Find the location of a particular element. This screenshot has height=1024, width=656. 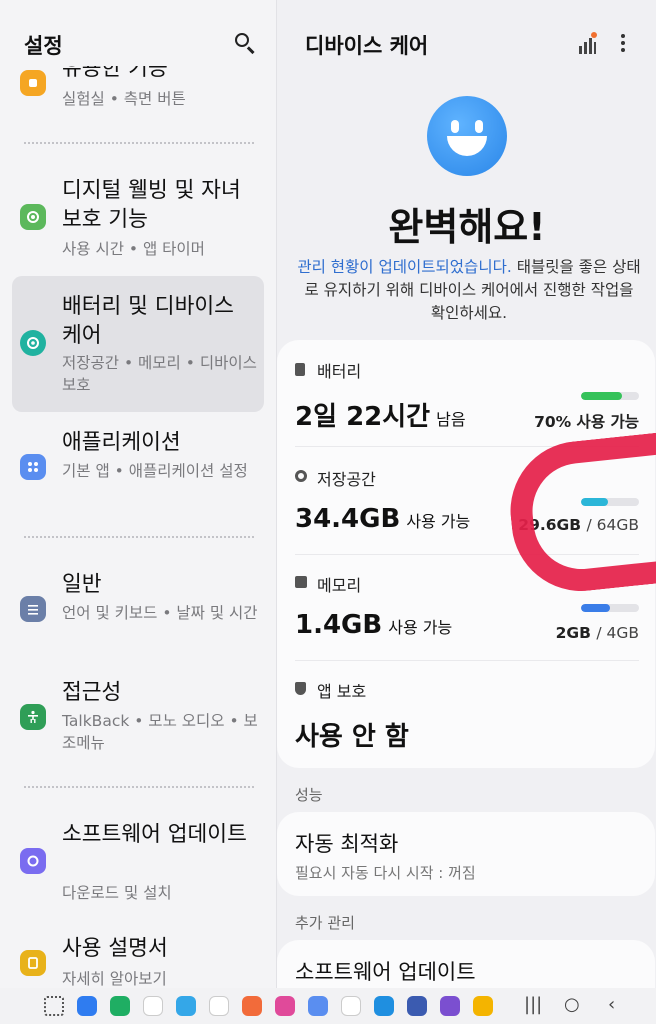

play-store-icon is located at coordinates (219, 1006).